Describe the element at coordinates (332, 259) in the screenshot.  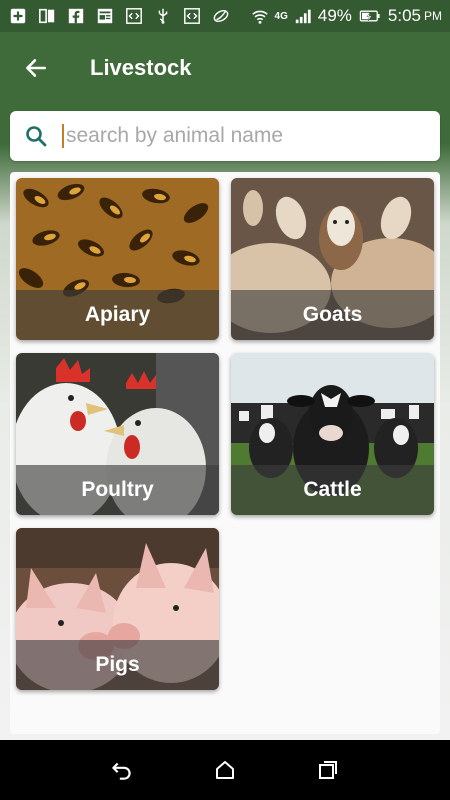
I see `animal-card-goats: Goats` at that location.